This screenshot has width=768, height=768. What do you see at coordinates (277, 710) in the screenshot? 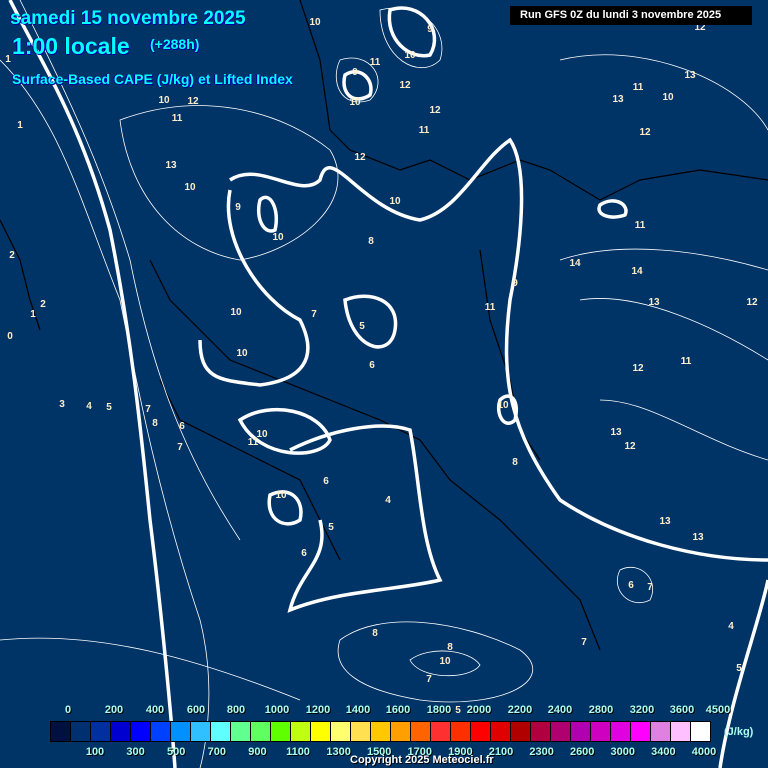
I see `legend-label-top: 1000` at bounding box center [277, 710].